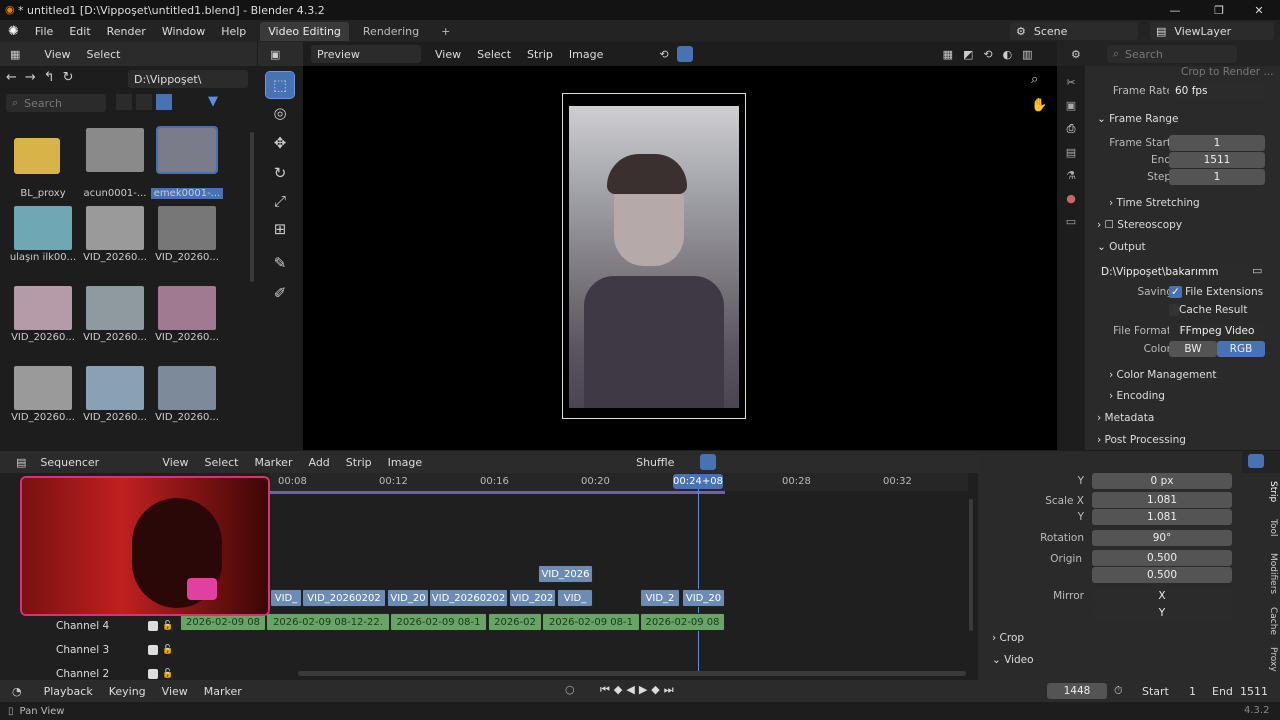 The width and height of the screenshot is (1280, 720). What do you see at coordinates (116, 674) in the screenshot?
I see `channel-row: Channel 2 🔓` at bounding box center [116, 674].